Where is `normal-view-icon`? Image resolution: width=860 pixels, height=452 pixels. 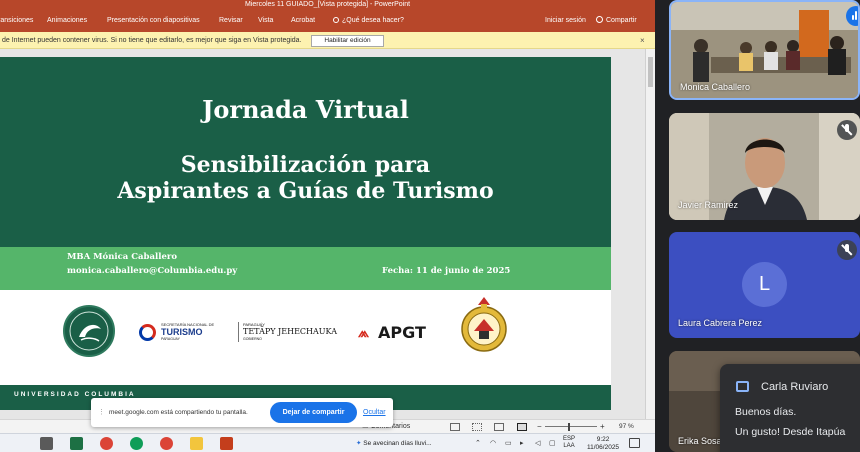
normal-view-icon is located at coordinates (455, 427).